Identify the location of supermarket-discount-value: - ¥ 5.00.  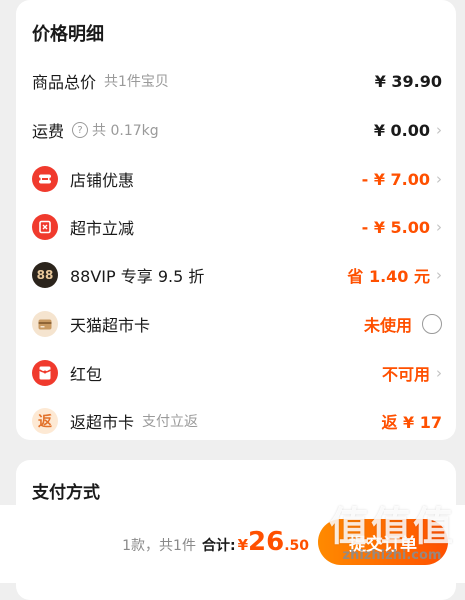
(395, 227).